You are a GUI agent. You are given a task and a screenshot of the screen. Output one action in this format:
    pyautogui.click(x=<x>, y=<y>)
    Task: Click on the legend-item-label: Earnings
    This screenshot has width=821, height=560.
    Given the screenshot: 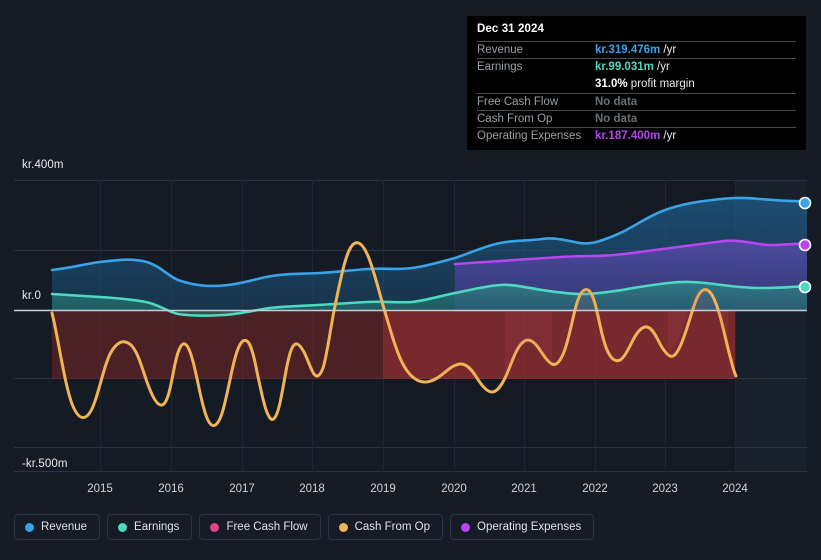 What is the action you would take?
    pyautogui.click(x=157, y=527)
    